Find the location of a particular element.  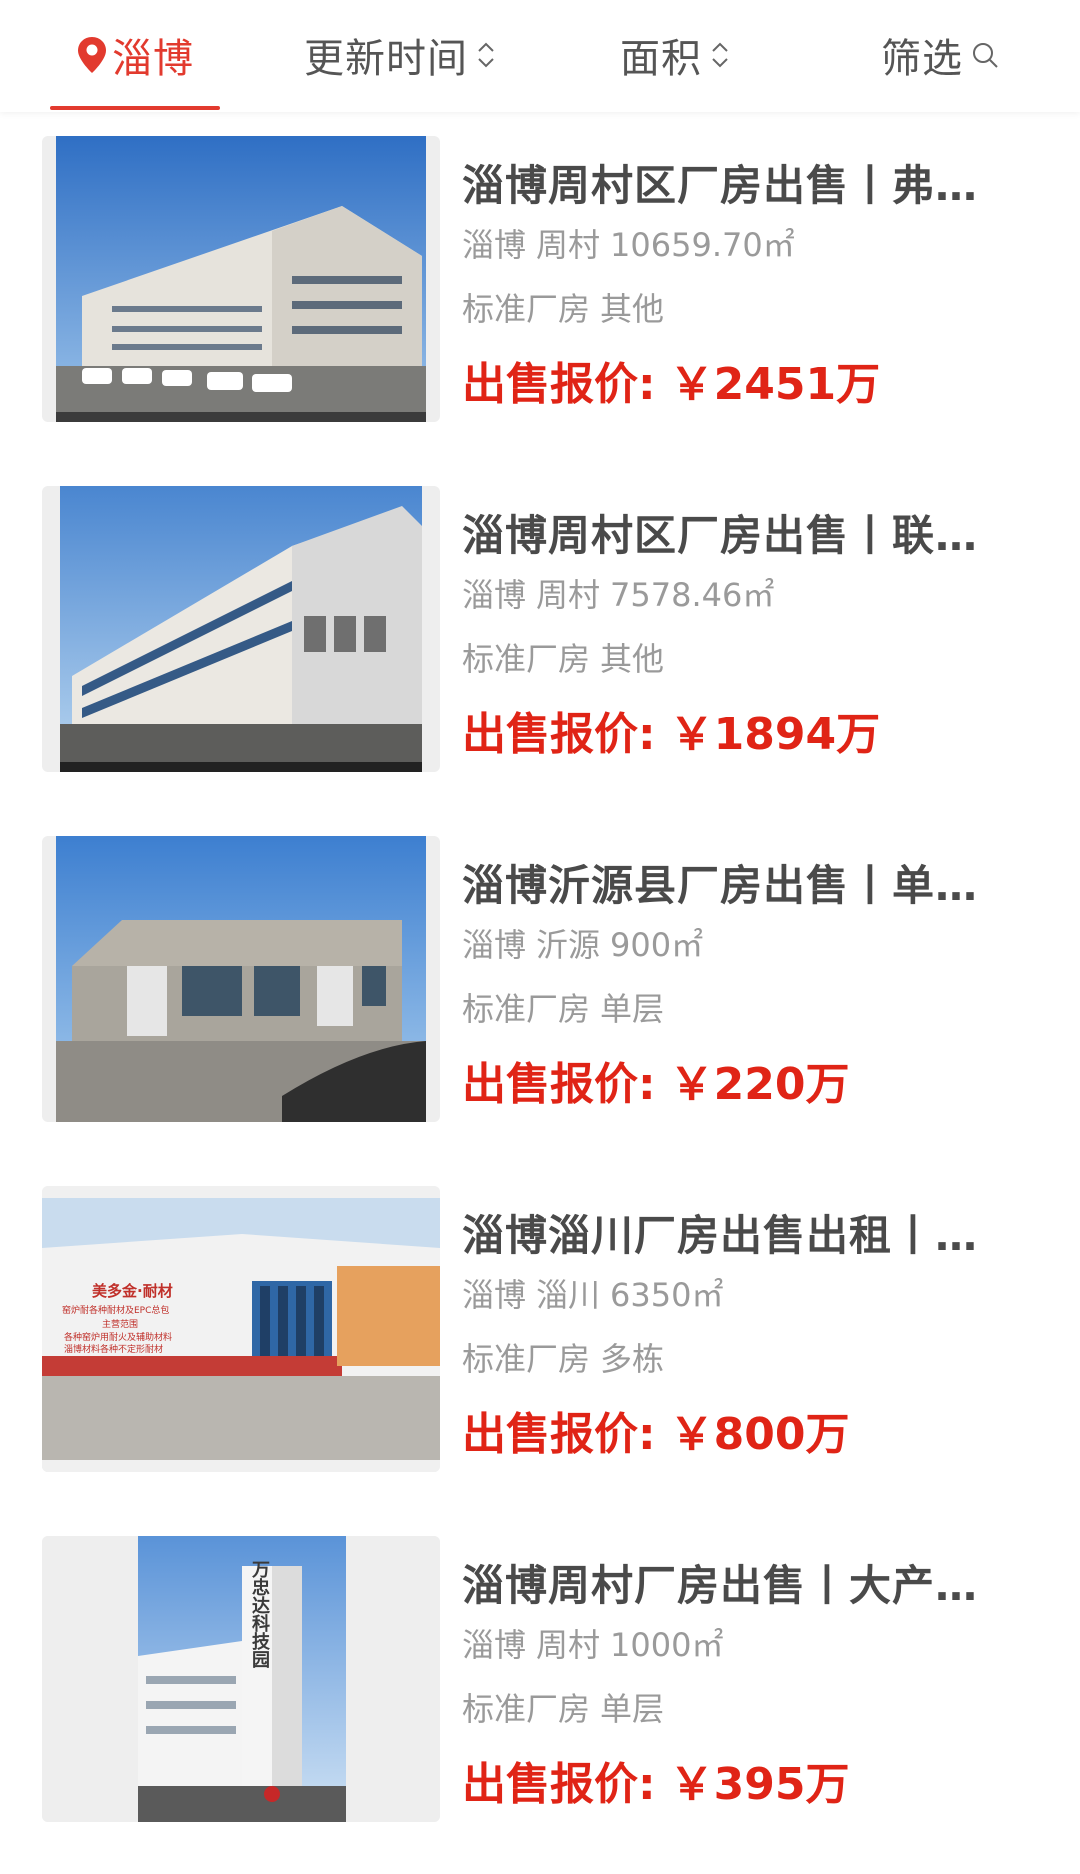

location-pin-icon is located at coordinates (92, 55).